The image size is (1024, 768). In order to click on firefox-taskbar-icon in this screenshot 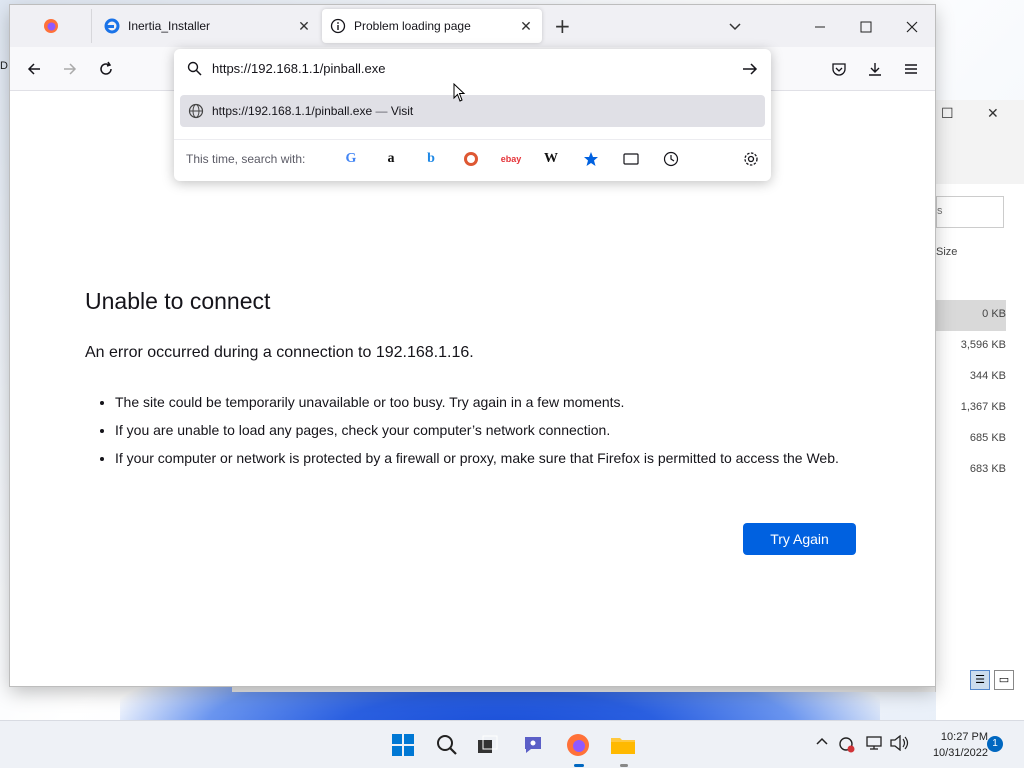, I will do `click(578, 745)`.